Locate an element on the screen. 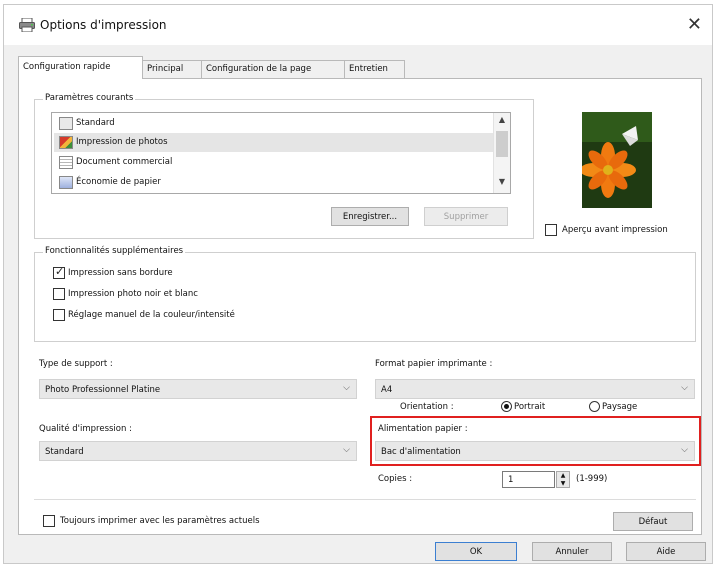 Image resolution: width=715 pixels, height=566 pixels. separator is located at coordinates (365, 499).